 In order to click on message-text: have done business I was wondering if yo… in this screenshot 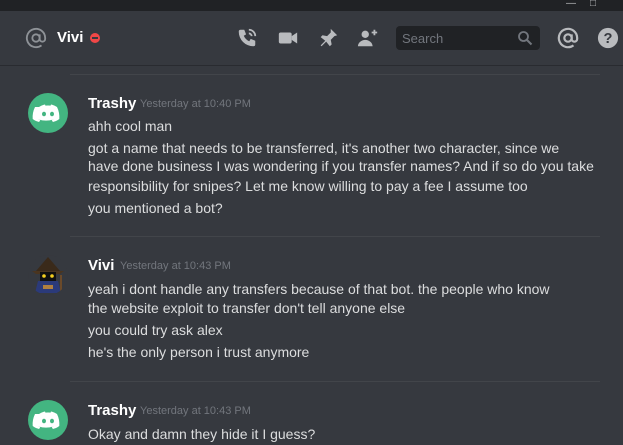, I will do `click(341, 166)`.